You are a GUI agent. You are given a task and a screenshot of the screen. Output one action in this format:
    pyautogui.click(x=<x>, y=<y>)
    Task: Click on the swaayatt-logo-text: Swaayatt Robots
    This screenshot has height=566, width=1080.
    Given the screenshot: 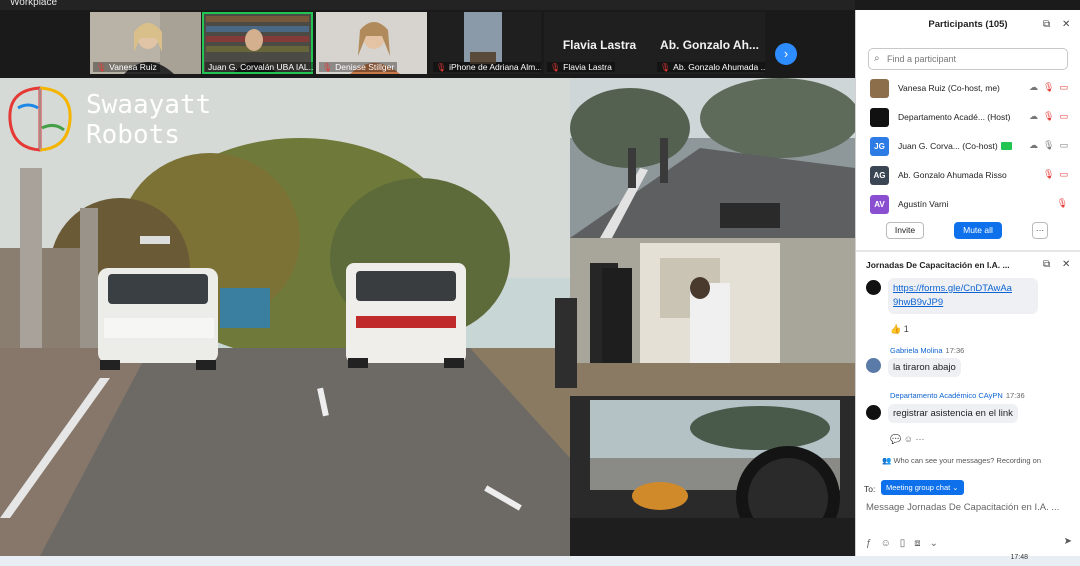 What is the action you would take?
    pyautogui.click(x=149, y=120)
    